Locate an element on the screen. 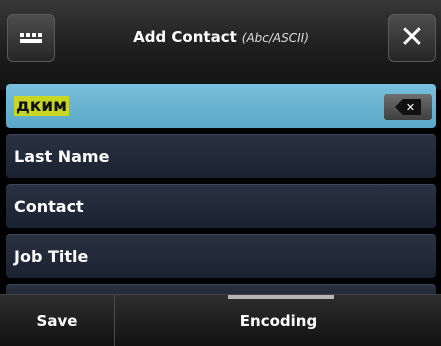 Image resolution: width=441 pixels, height=346 pixels. keyboard-button is located at coordinates (31, 38).